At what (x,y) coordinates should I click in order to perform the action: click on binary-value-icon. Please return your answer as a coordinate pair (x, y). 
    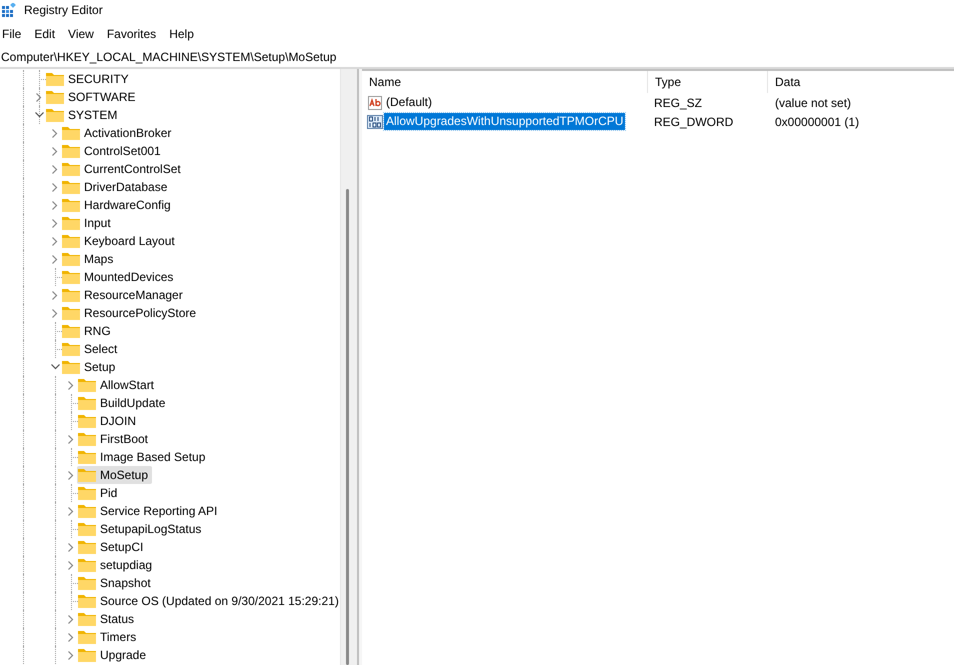
    Looking at the image, I should click on (375, 122).